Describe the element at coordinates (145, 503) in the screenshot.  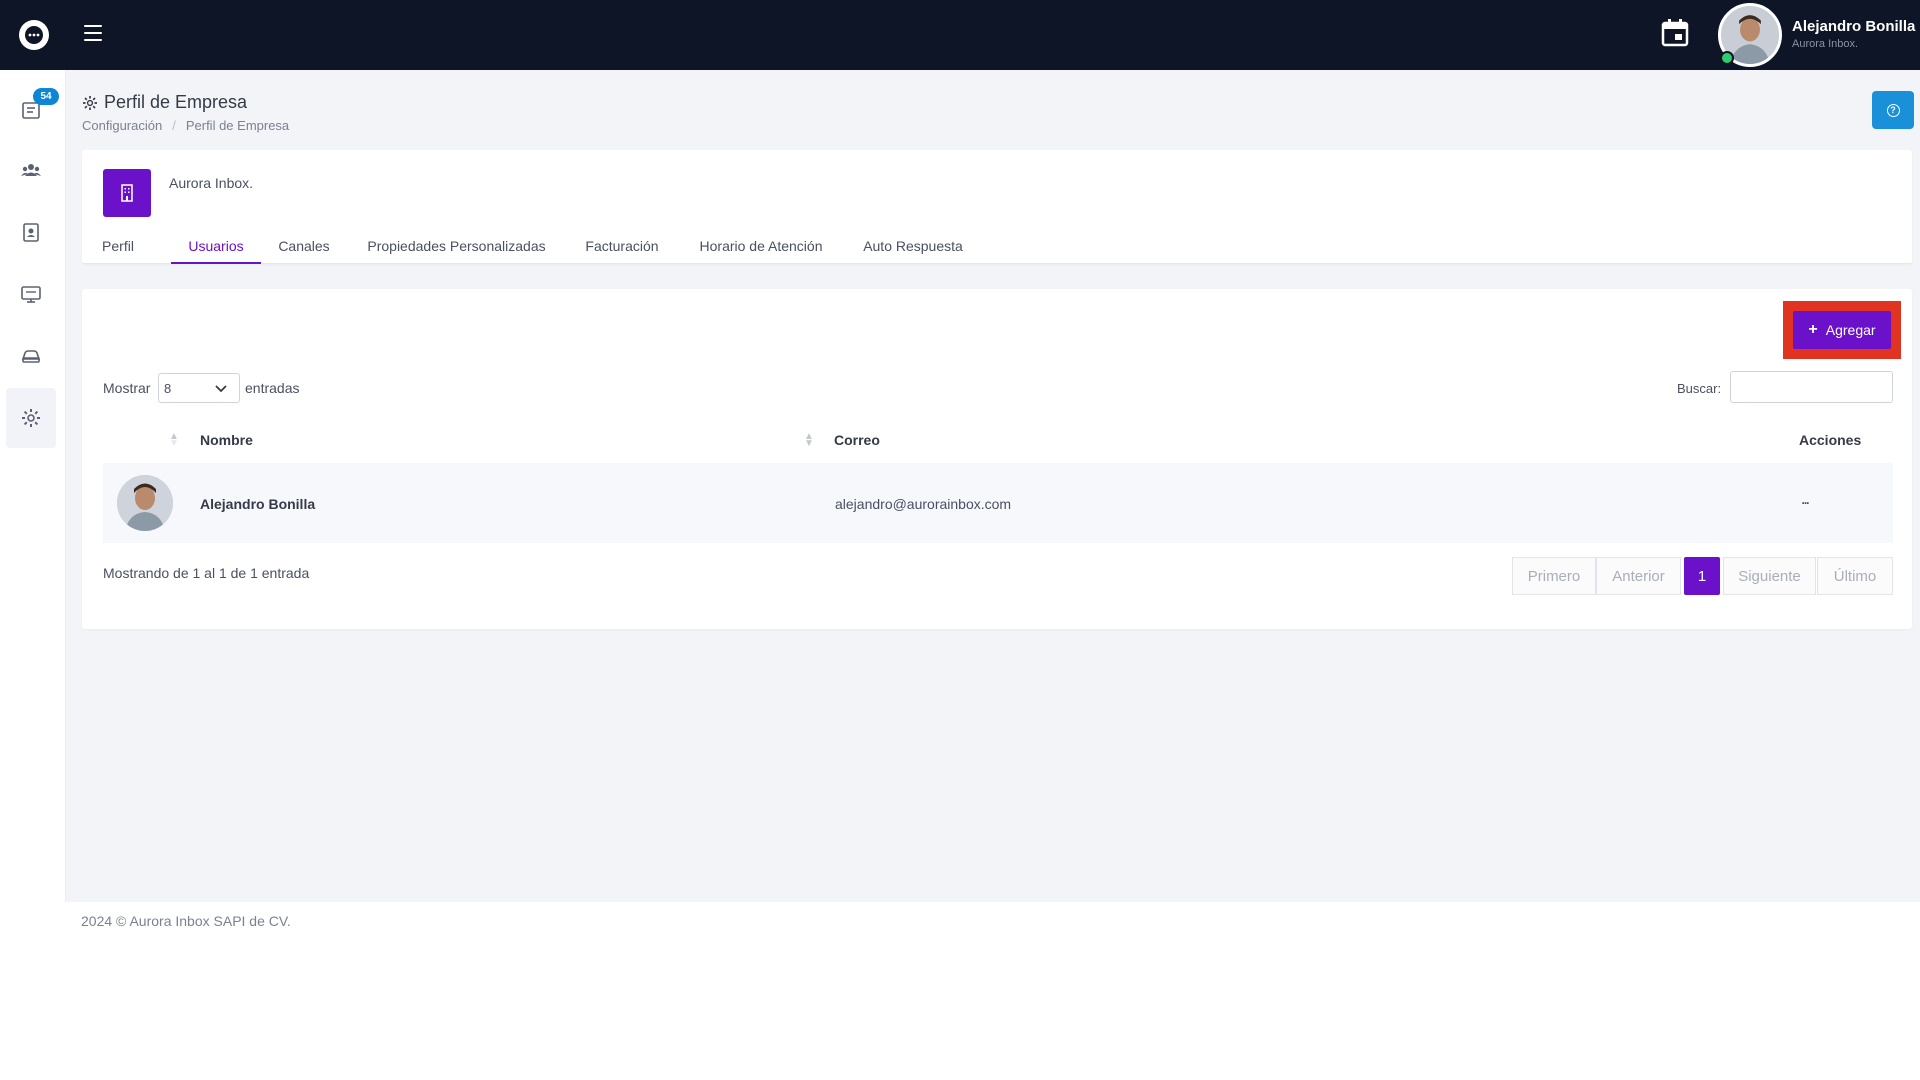
I see `avatar` at that location.